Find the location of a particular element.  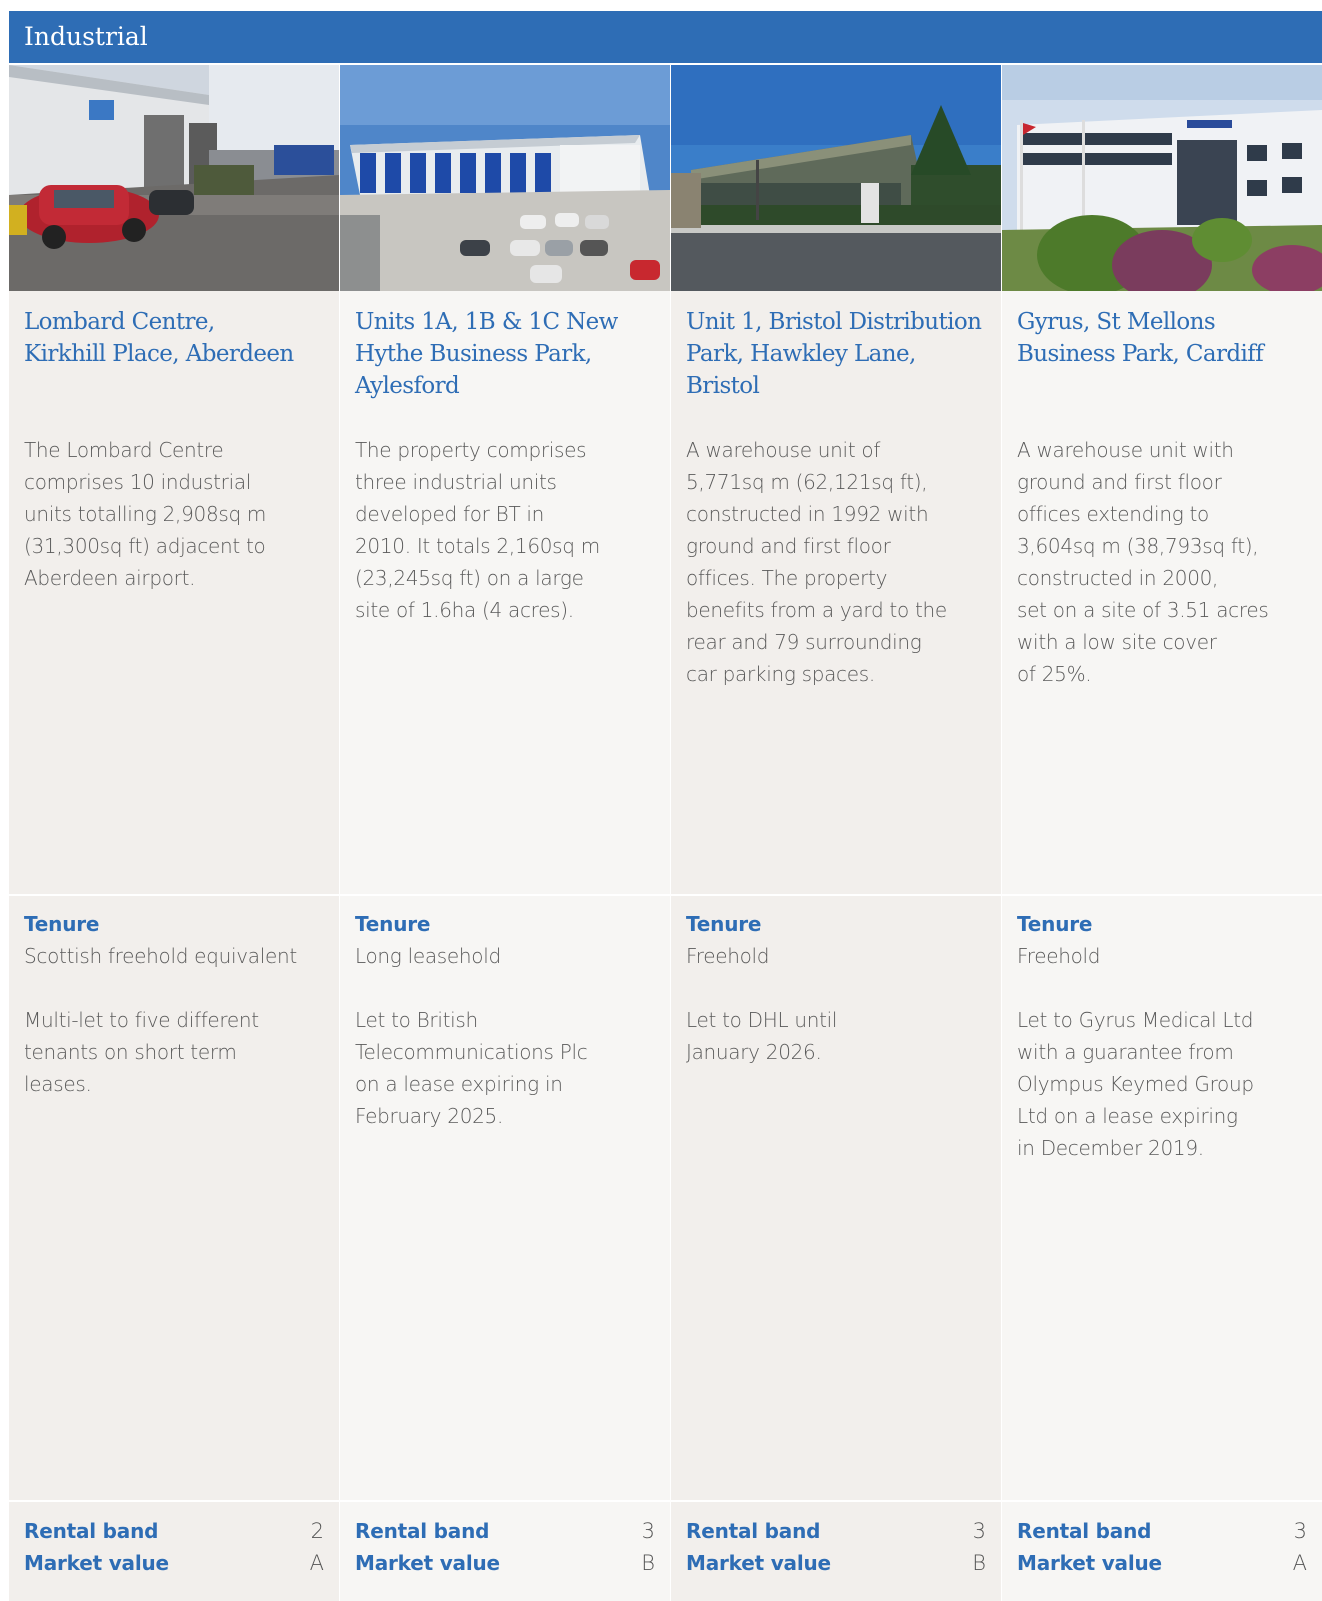

description-line: 2010. It totals 2,160sq m is located at coordinates (477, 546).